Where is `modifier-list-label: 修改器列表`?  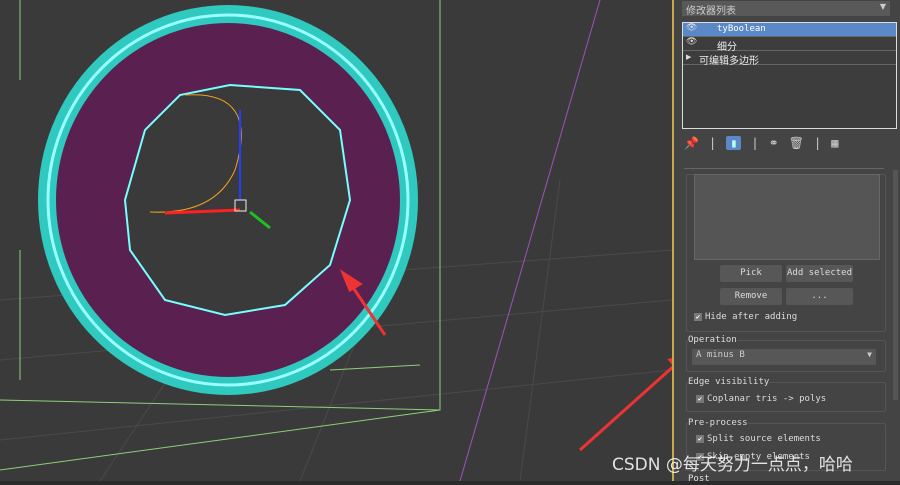
modifier-list-label: 修改器列表 is located at coordinates (711, 11).